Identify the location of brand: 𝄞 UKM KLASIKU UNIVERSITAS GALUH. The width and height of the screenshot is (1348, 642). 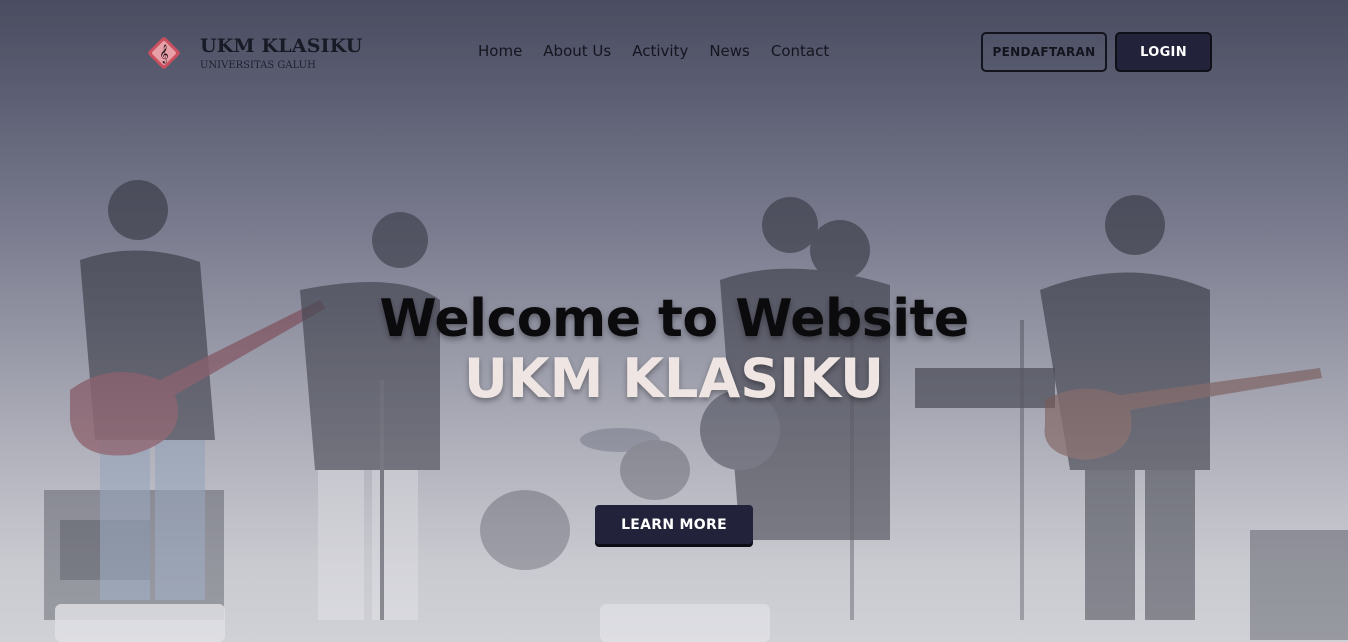
(254, 53).